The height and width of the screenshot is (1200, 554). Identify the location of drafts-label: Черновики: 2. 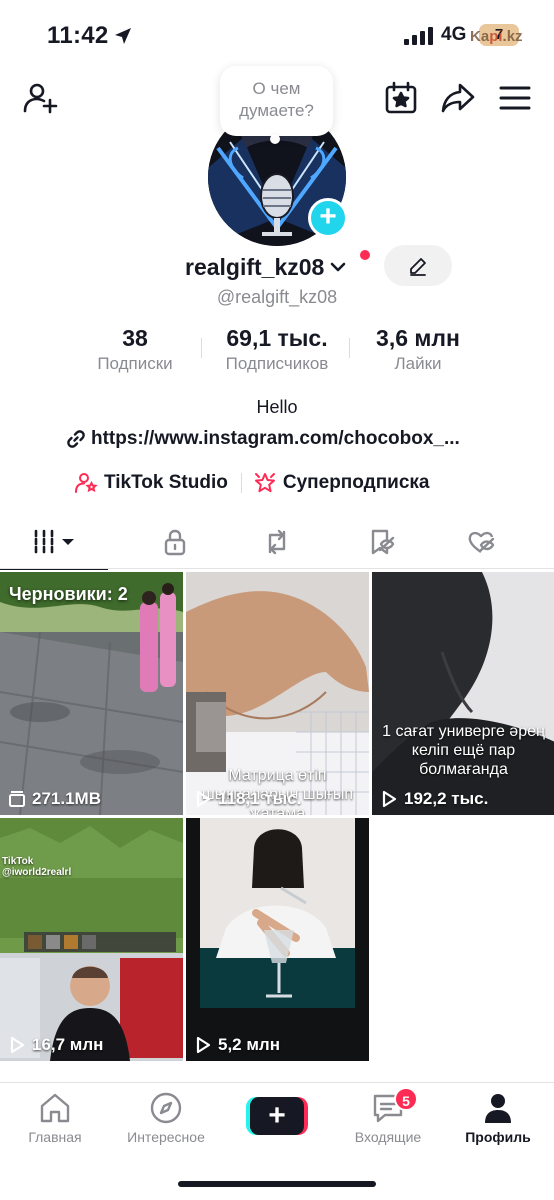
(68, 594).